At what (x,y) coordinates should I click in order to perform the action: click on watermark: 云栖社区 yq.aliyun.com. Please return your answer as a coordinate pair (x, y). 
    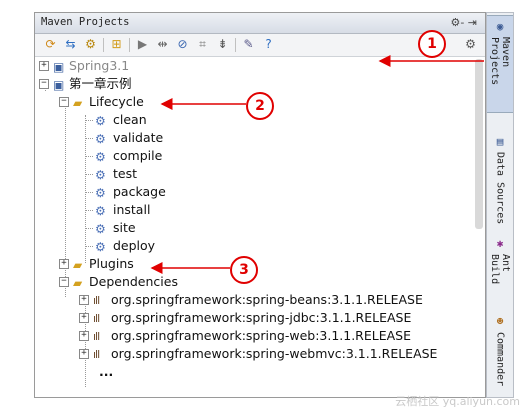
    Looking at the image, I should click on (457, 401).